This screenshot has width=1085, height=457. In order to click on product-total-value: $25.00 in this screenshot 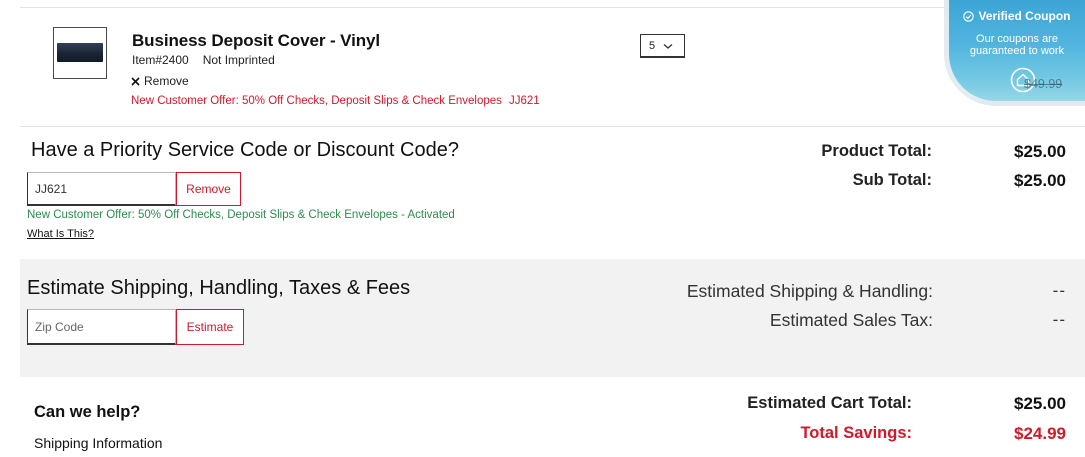, I will do `click(1040, 151)`.